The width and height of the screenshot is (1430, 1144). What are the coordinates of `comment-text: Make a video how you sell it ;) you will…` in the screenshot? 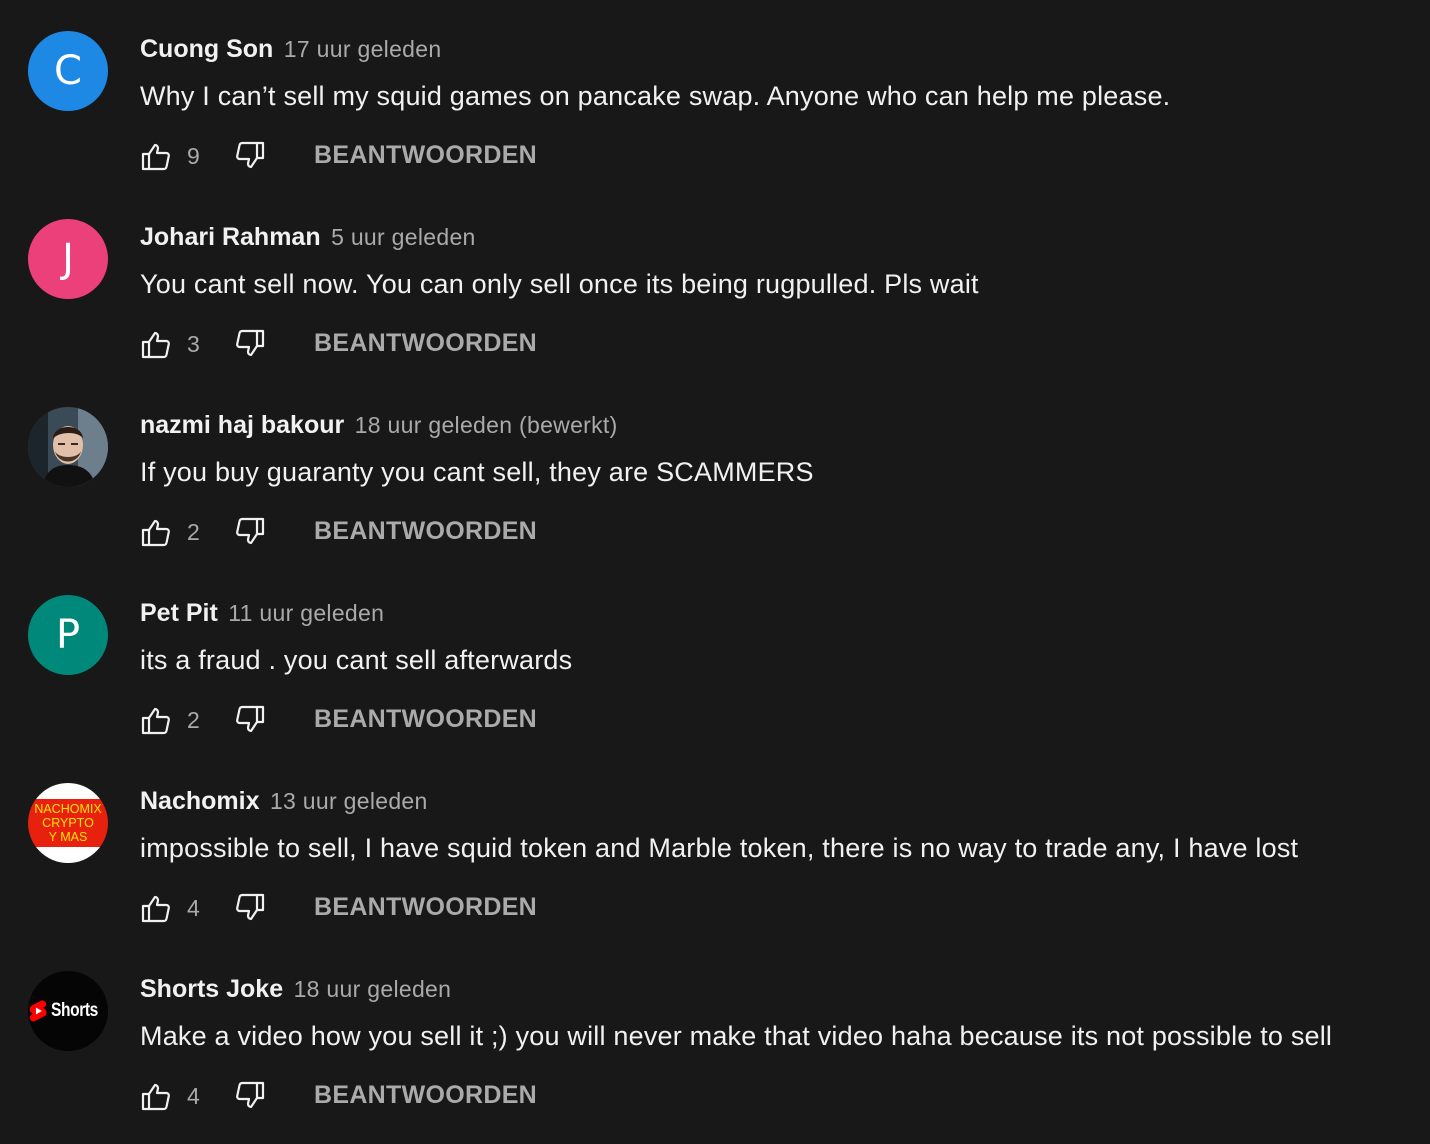 It's located at (736, 1036).